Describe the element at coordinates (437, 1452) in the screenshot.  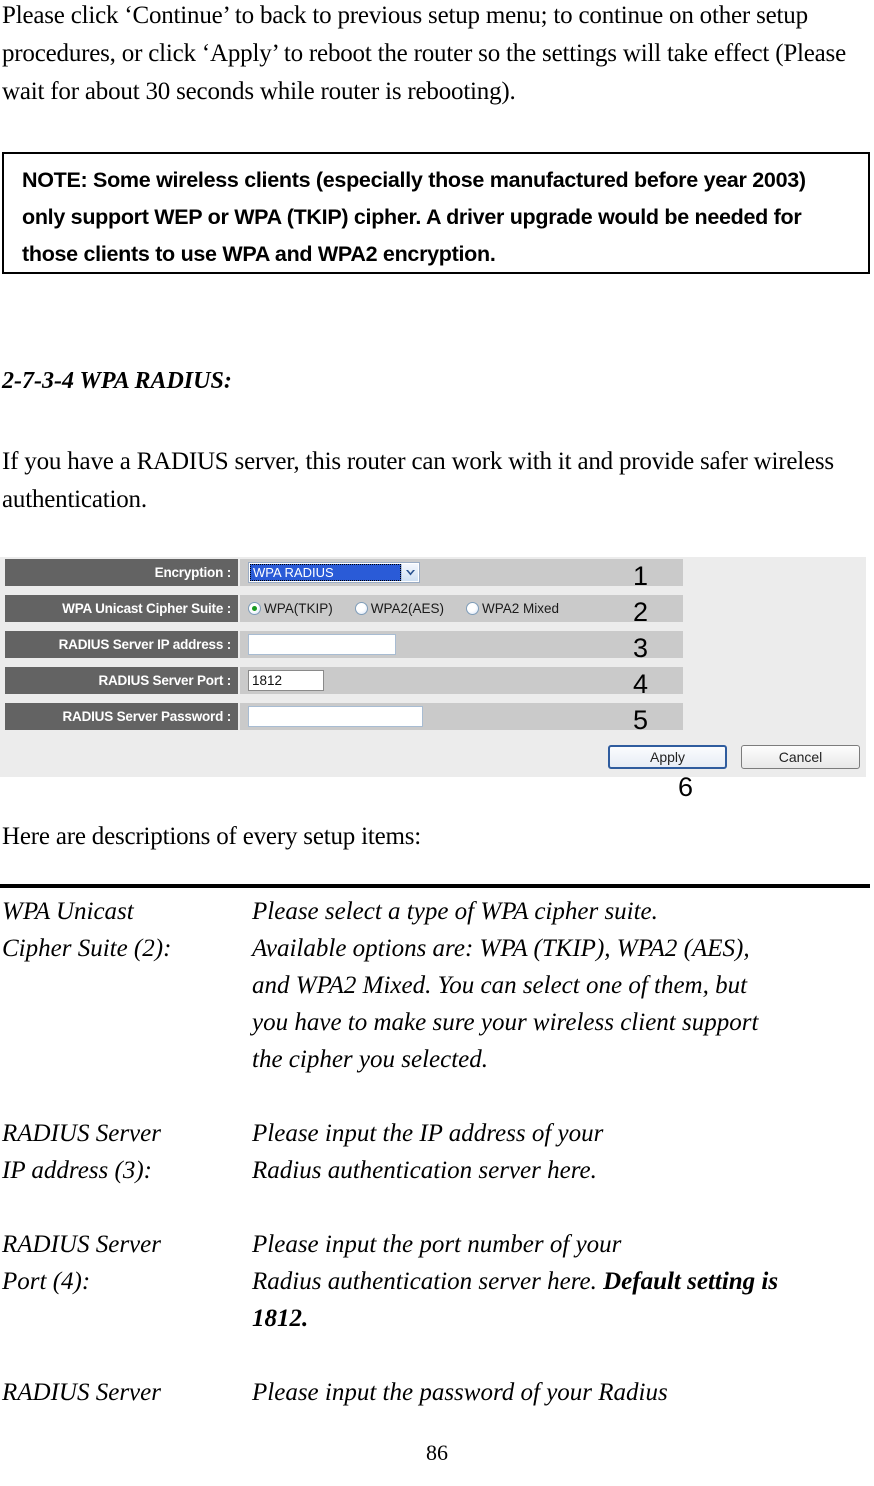
I see `page-number: 86` at that location.